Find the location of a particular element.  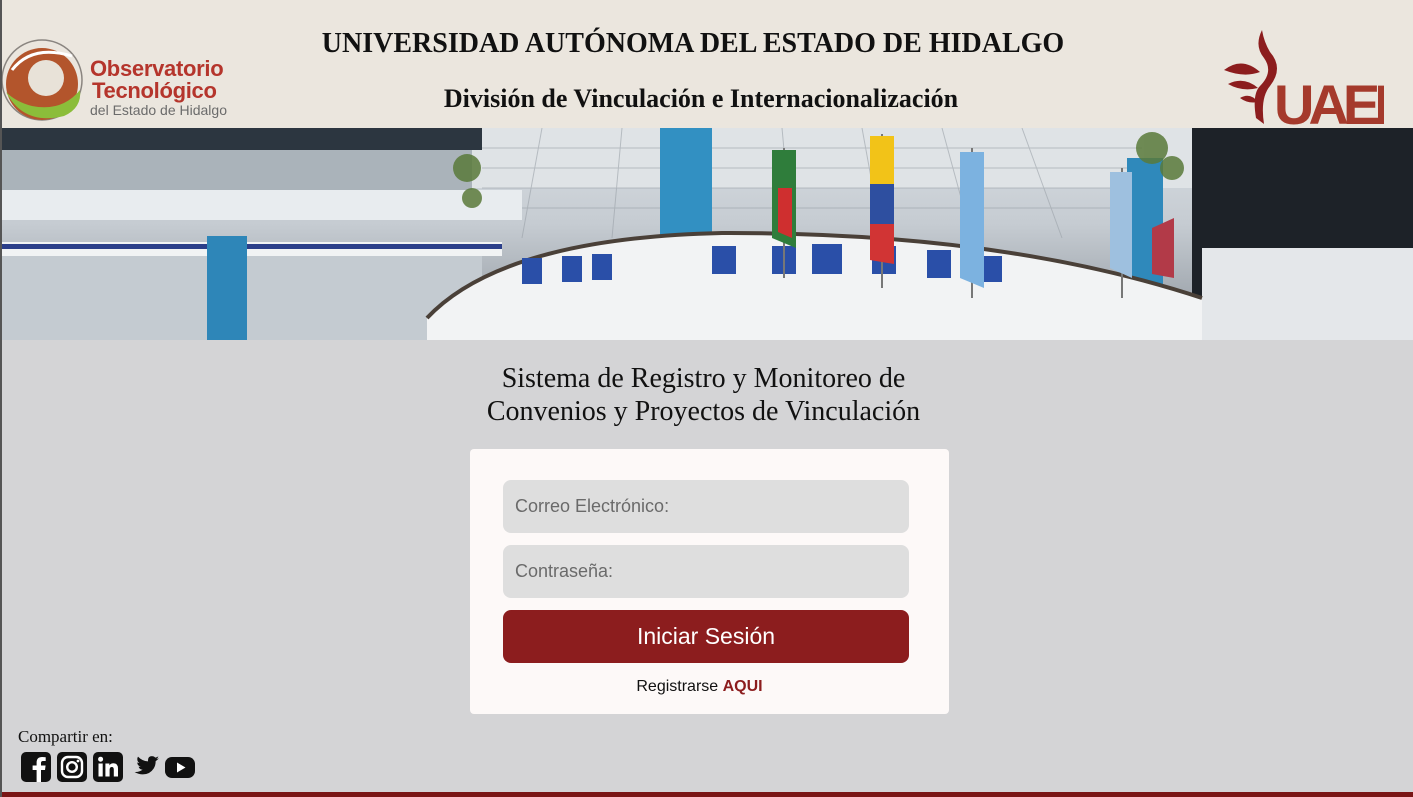

register-link: AQUI is located at coordinates (743, 686).